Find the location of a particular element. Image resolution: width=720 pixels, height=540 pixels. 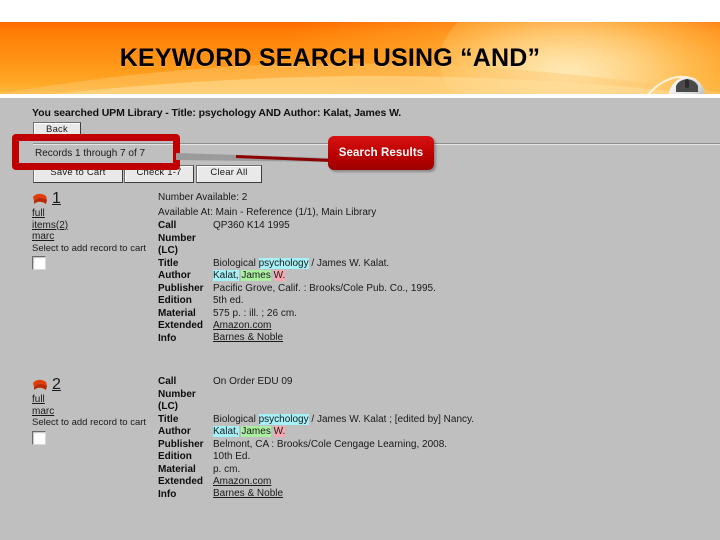

number-available-text: Number Available: 2 is located at coordinates (203, 197).